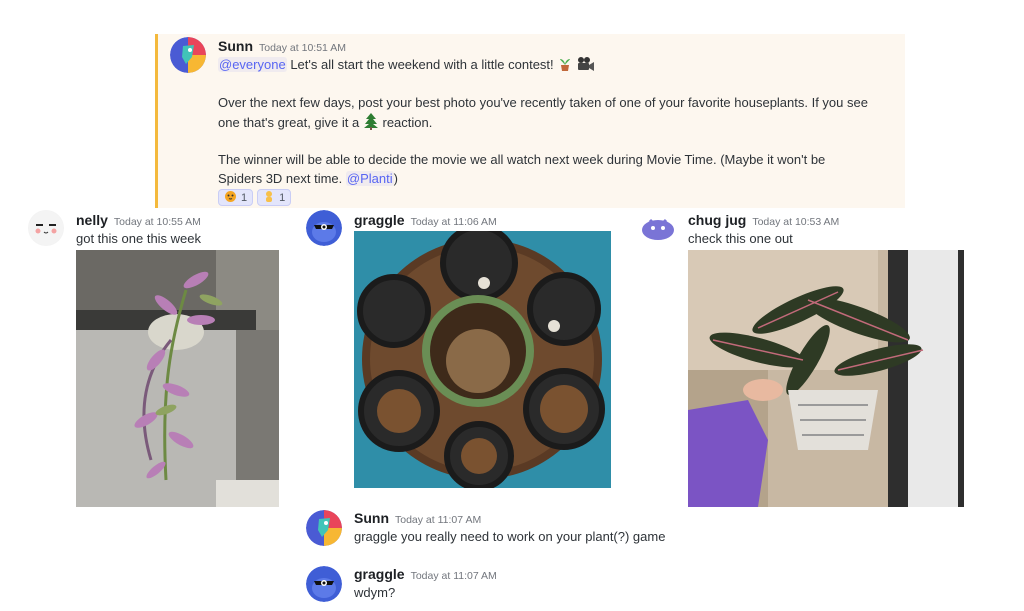 Image resolution: width=1024 pixels, height=611 pixels. I want to click on author-graggle-reply: graggle Today at 11:07 AM, so click(425, 574).